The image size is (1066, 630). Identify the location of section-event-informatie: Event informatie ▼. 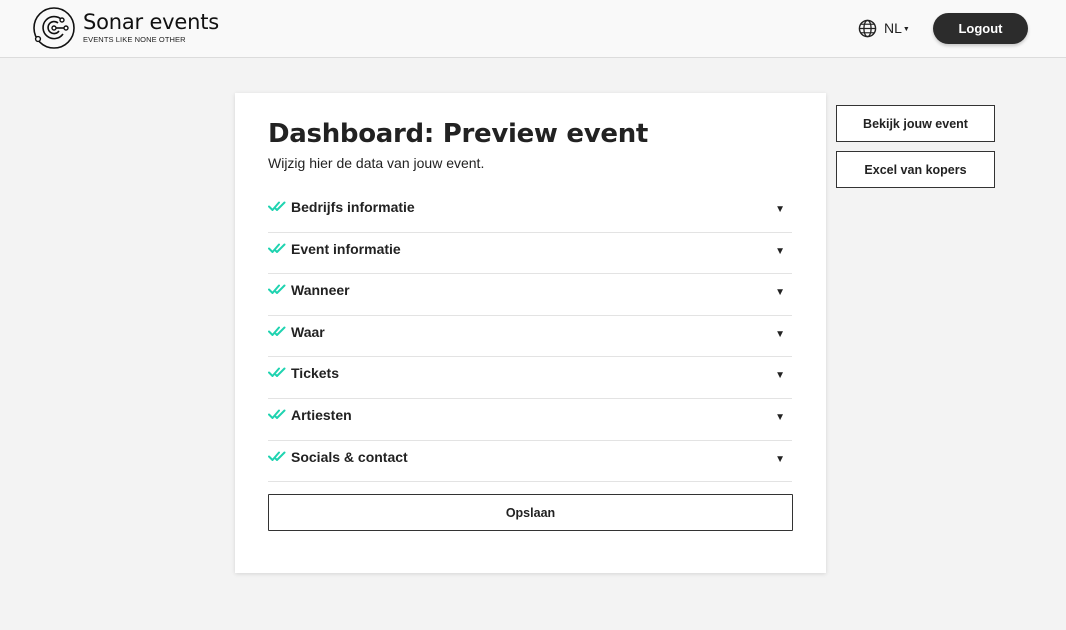
(530, 254).